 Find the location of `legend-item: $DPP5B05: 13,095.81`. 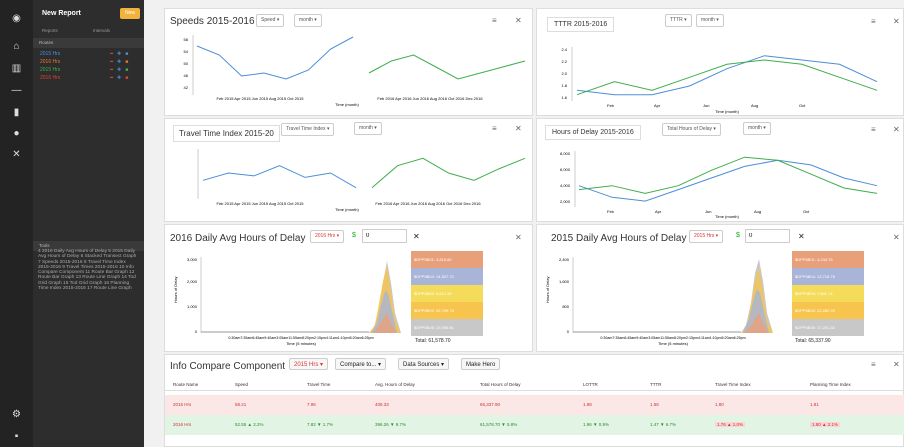

legend-item: $DPP5B05: 13,095.81 is located at coordinates (447, 327).